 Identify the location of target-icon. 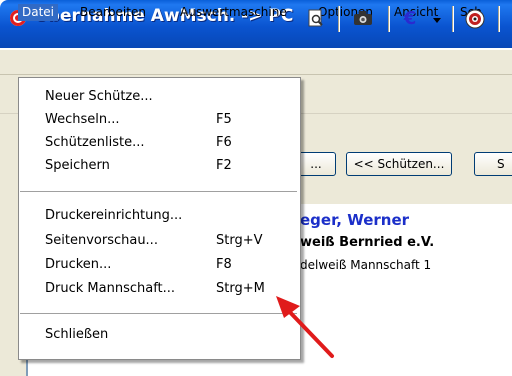
(475, 19).